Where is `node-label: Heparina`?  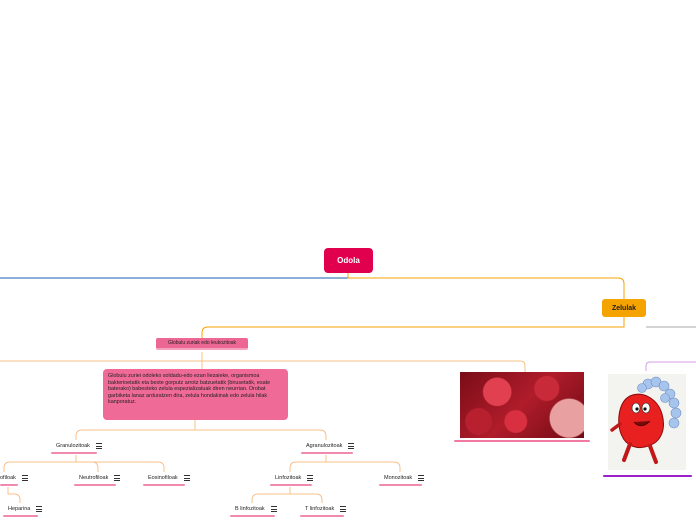
node-label: Heparina is located at coordinates (19, 509).